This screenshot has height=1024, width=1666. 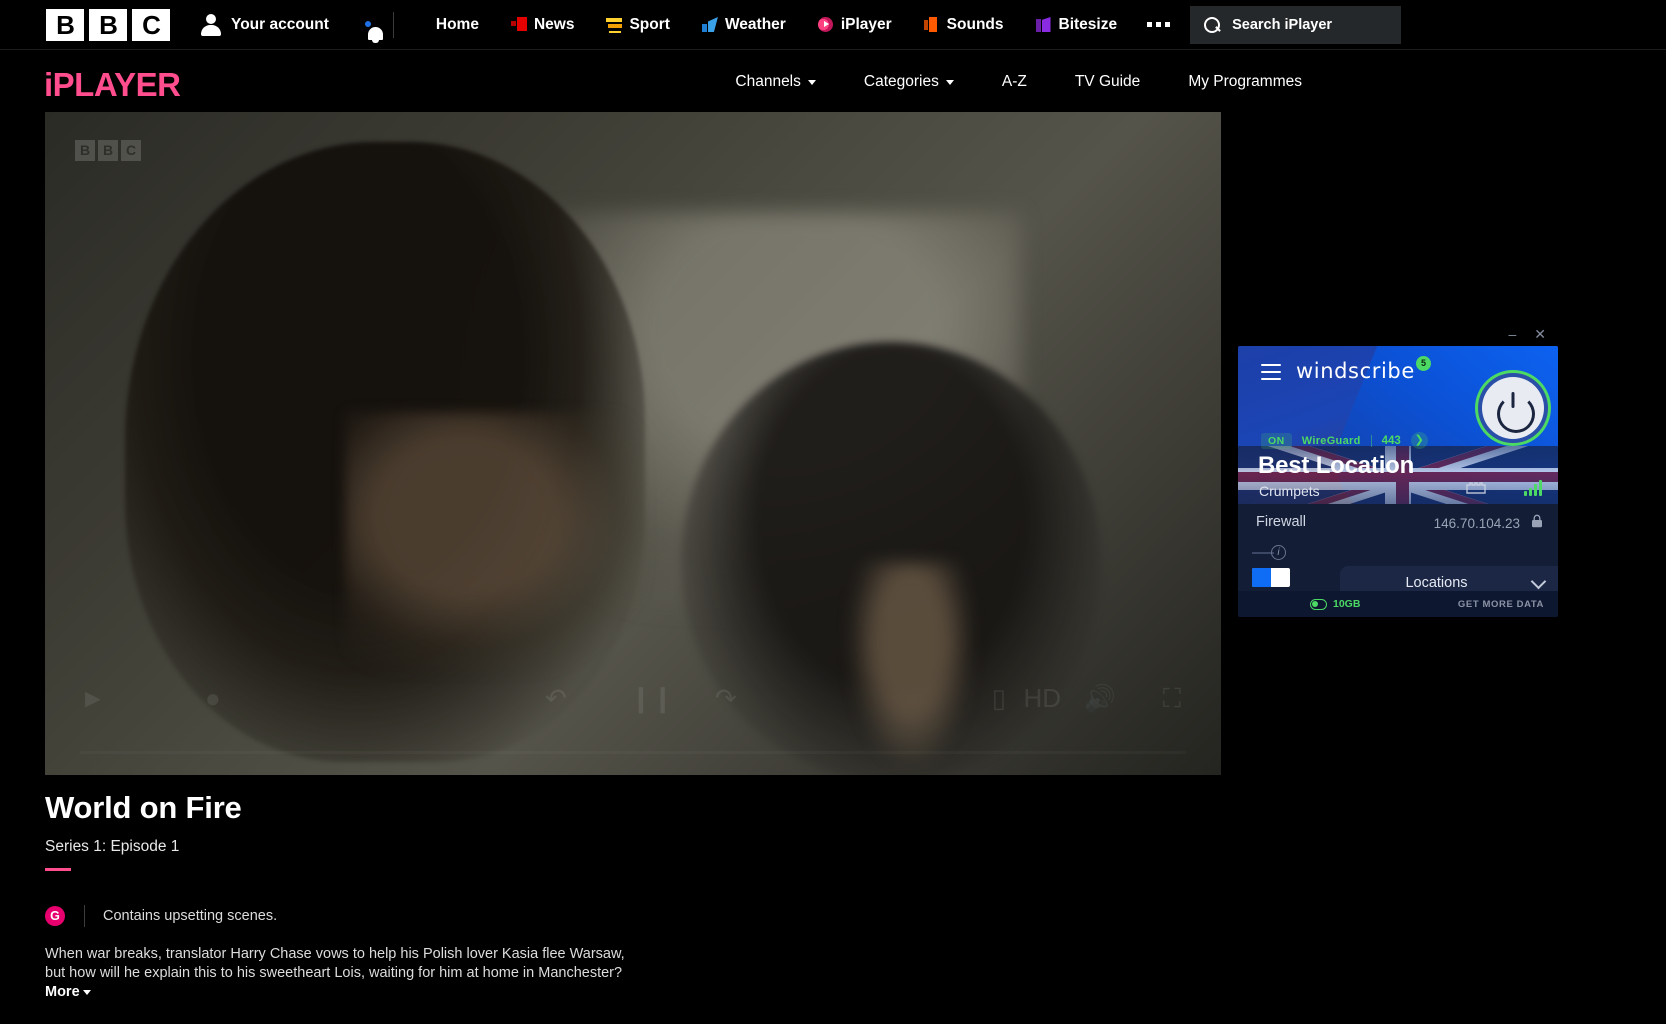 What do you see at coordinates (1212, 24) in the screenshot?
I see `search-icon` at bounding box center [1212, 24].